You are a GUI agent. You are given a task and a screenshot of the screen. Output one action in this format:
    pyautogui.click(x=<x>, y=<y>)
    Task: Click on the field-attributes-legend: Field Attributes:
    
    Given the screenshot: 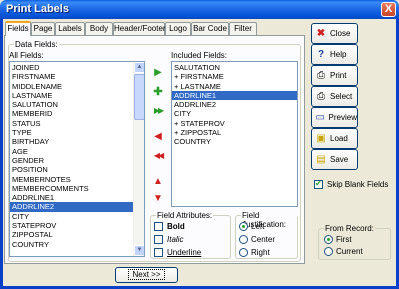 What is the action you would take?
    pyautogui.click(x=185, y=215)
    